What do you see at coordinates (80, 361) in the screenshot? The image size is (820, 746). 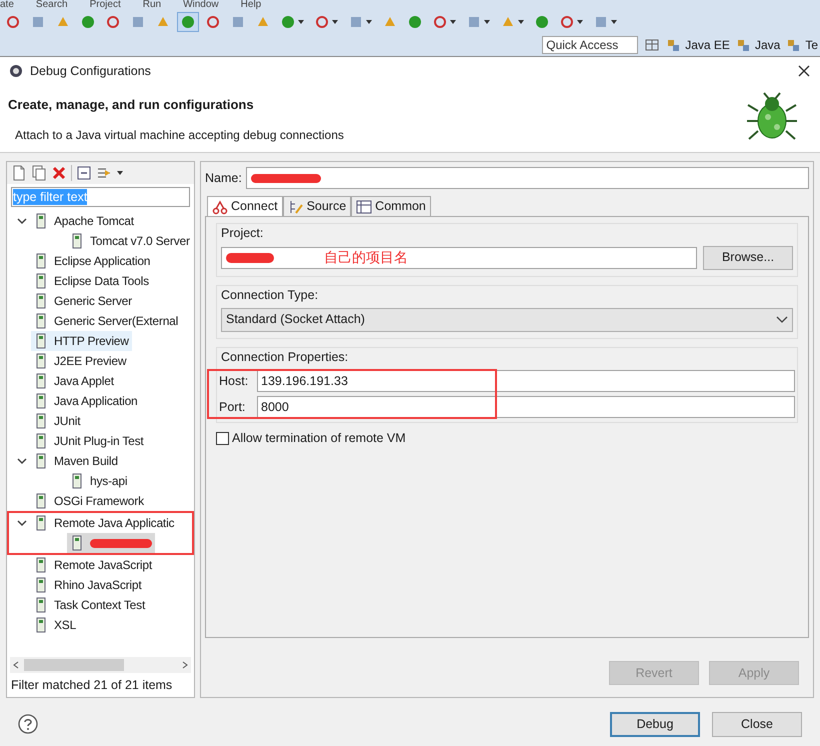 I see `tree-item: J2EE Preview` at bounding box center [80, 361].